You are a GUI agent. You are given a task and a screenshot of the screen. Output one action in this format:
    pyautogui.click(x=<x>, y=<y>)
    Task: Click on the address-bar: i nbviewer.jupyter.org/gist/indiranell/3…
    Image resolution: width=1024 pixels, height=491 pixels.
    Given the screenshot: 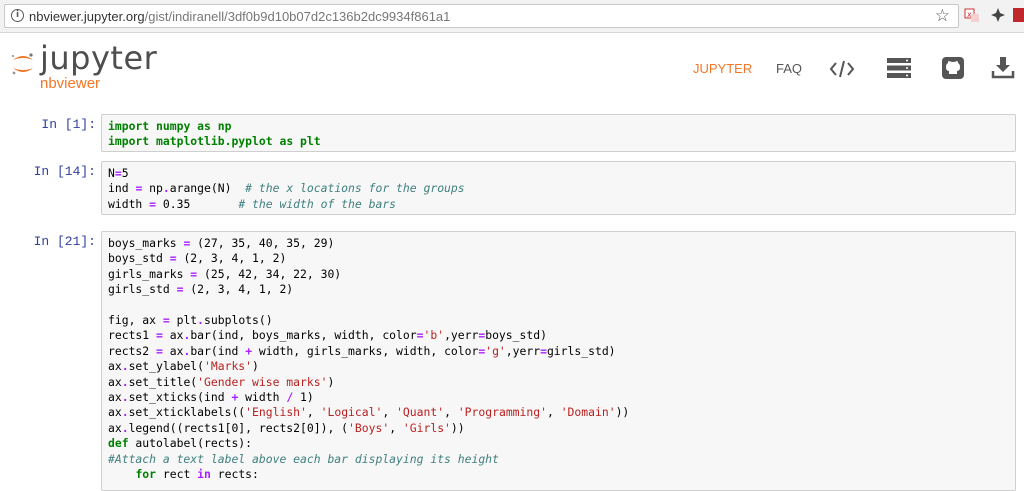 What is the action you would take?
    pyautogui.click(x=481, y=16)
    